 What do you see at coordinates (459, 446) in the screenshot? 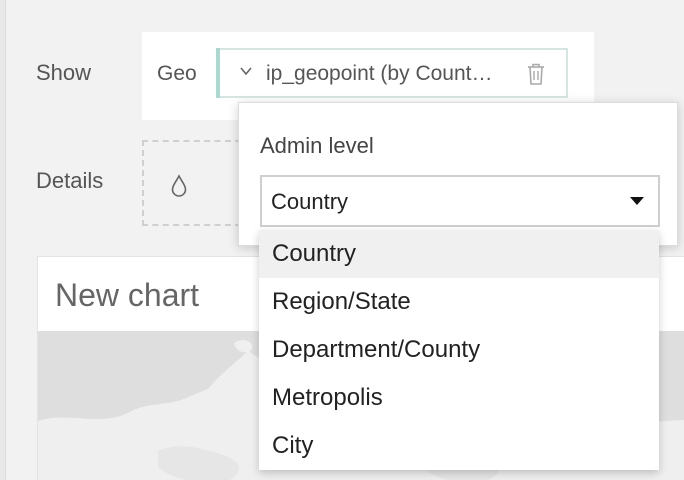
I see `option-city: City` at bounding box center [459, 446].